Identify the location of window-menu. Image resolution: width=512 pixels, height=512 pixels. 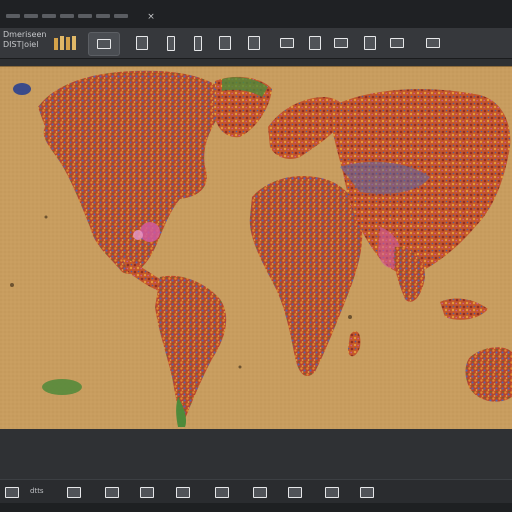
(67, 17).